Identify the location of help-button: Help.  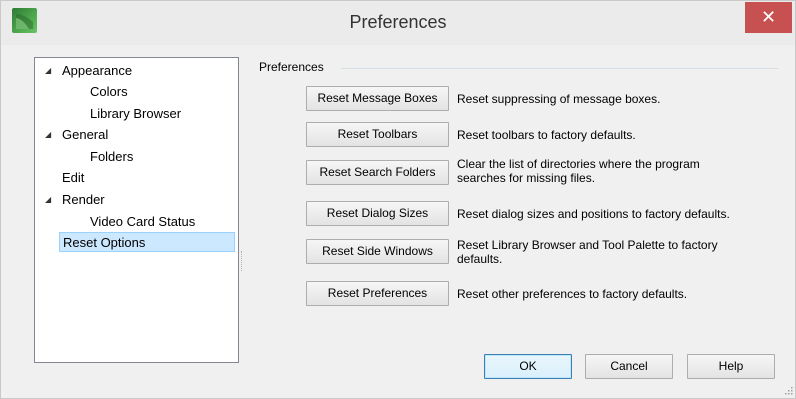
(731, 366).